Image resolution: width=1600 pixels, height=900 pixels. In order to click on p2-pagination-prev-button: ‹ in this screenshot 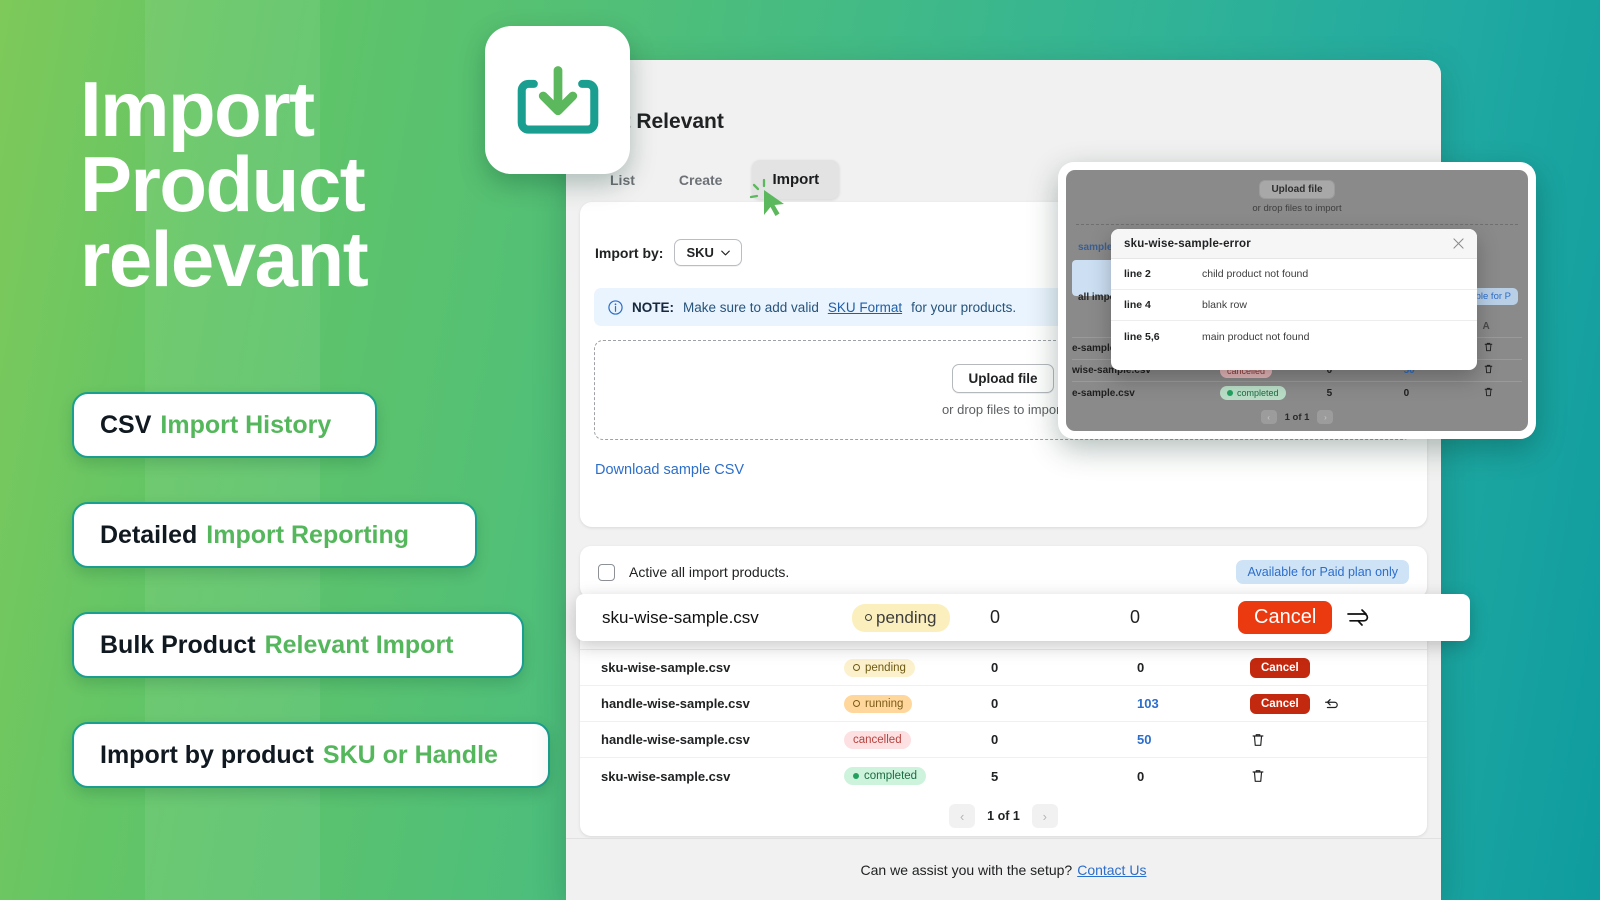, I will do `click(1268, 417)`.